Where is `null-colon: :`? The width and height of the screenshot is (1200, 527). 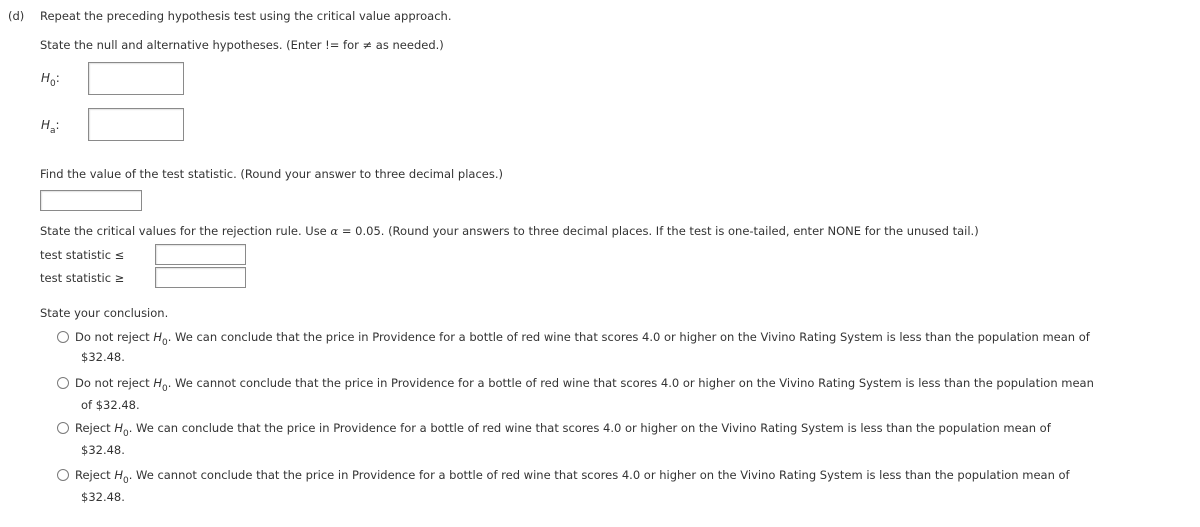 null-colon: : is located at coordinates (57, 78).